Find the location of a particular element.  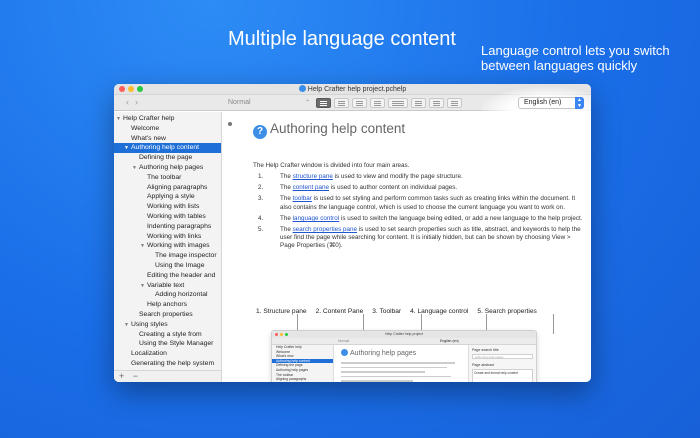

tree-item: ▼ Variable text is located at coordinates (167, 286).